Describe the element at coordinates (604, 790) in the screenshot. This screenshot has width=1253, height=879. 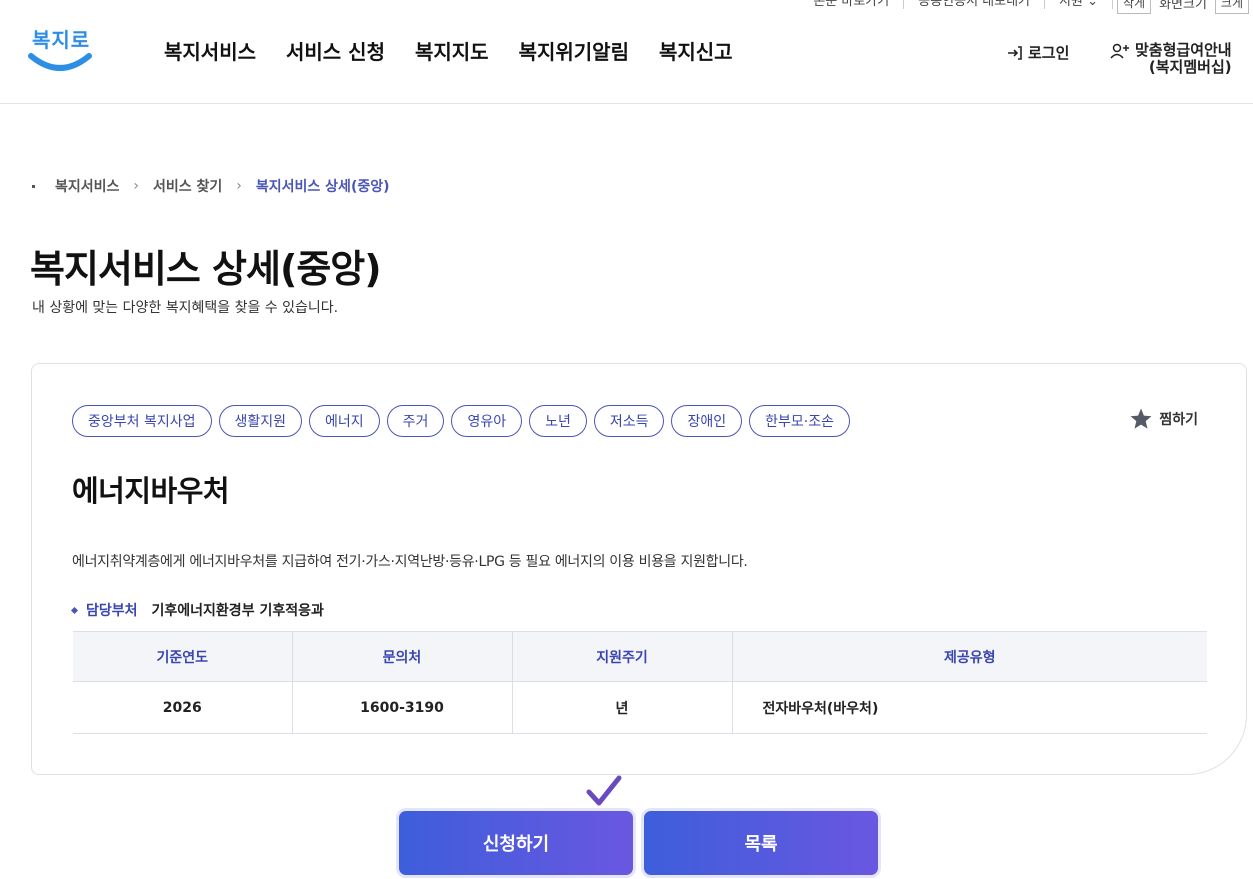
I see `checkmark-icon` at that location.